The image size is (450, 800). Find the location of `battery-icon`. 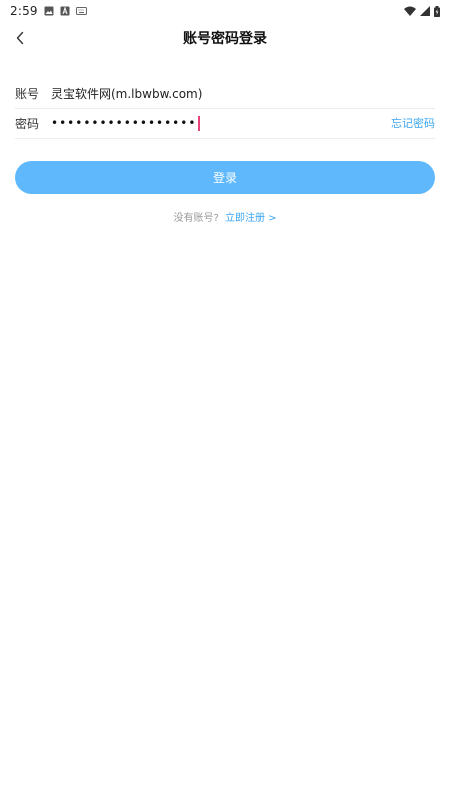

battery-icon is located at coordinates (437, 11).